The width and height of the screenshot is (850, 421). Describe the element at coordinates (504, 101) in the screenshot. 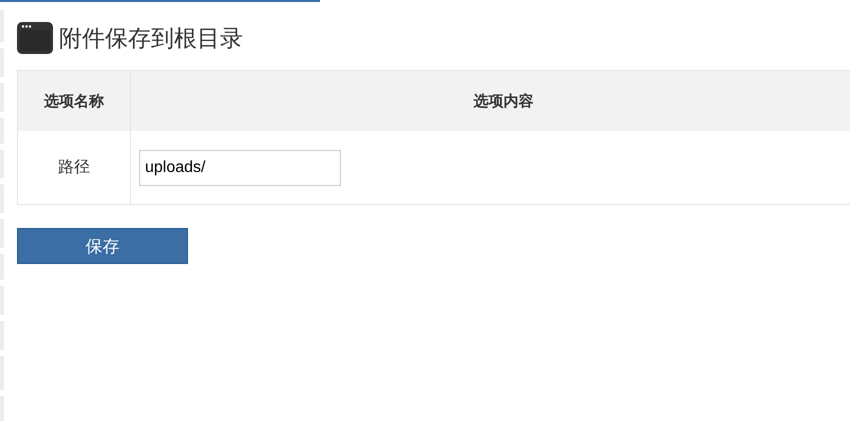

I see `column-header: 选项内容` at that location.